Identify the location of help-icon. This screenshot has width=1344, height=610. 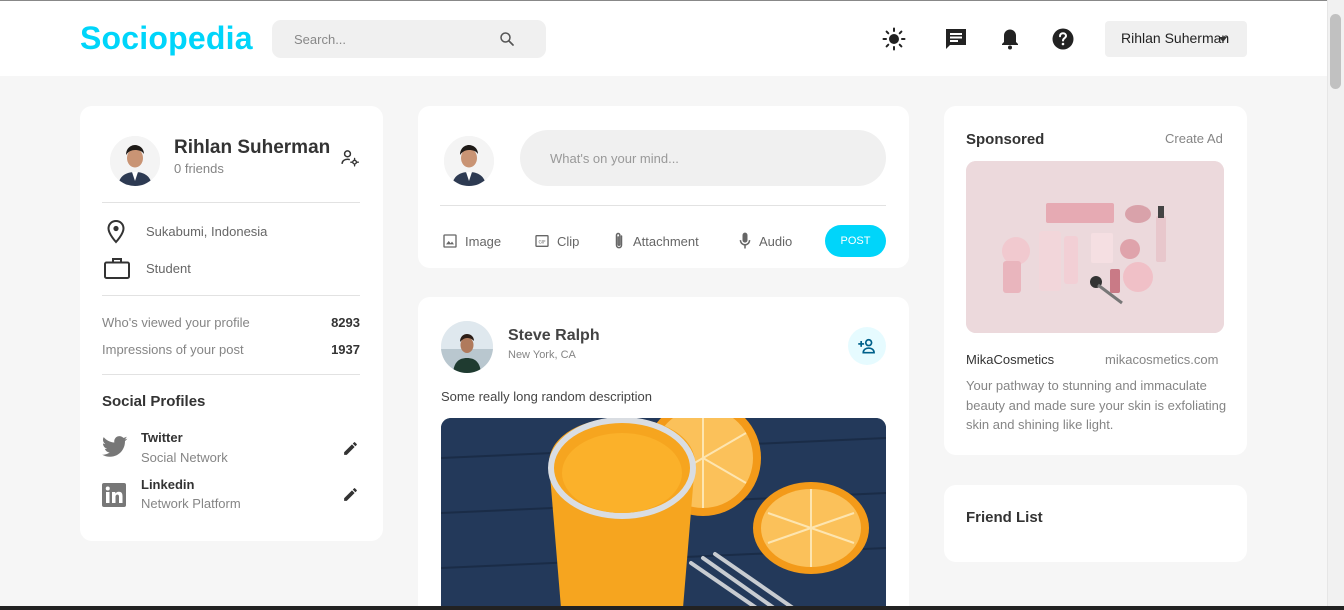
(1063, 39).